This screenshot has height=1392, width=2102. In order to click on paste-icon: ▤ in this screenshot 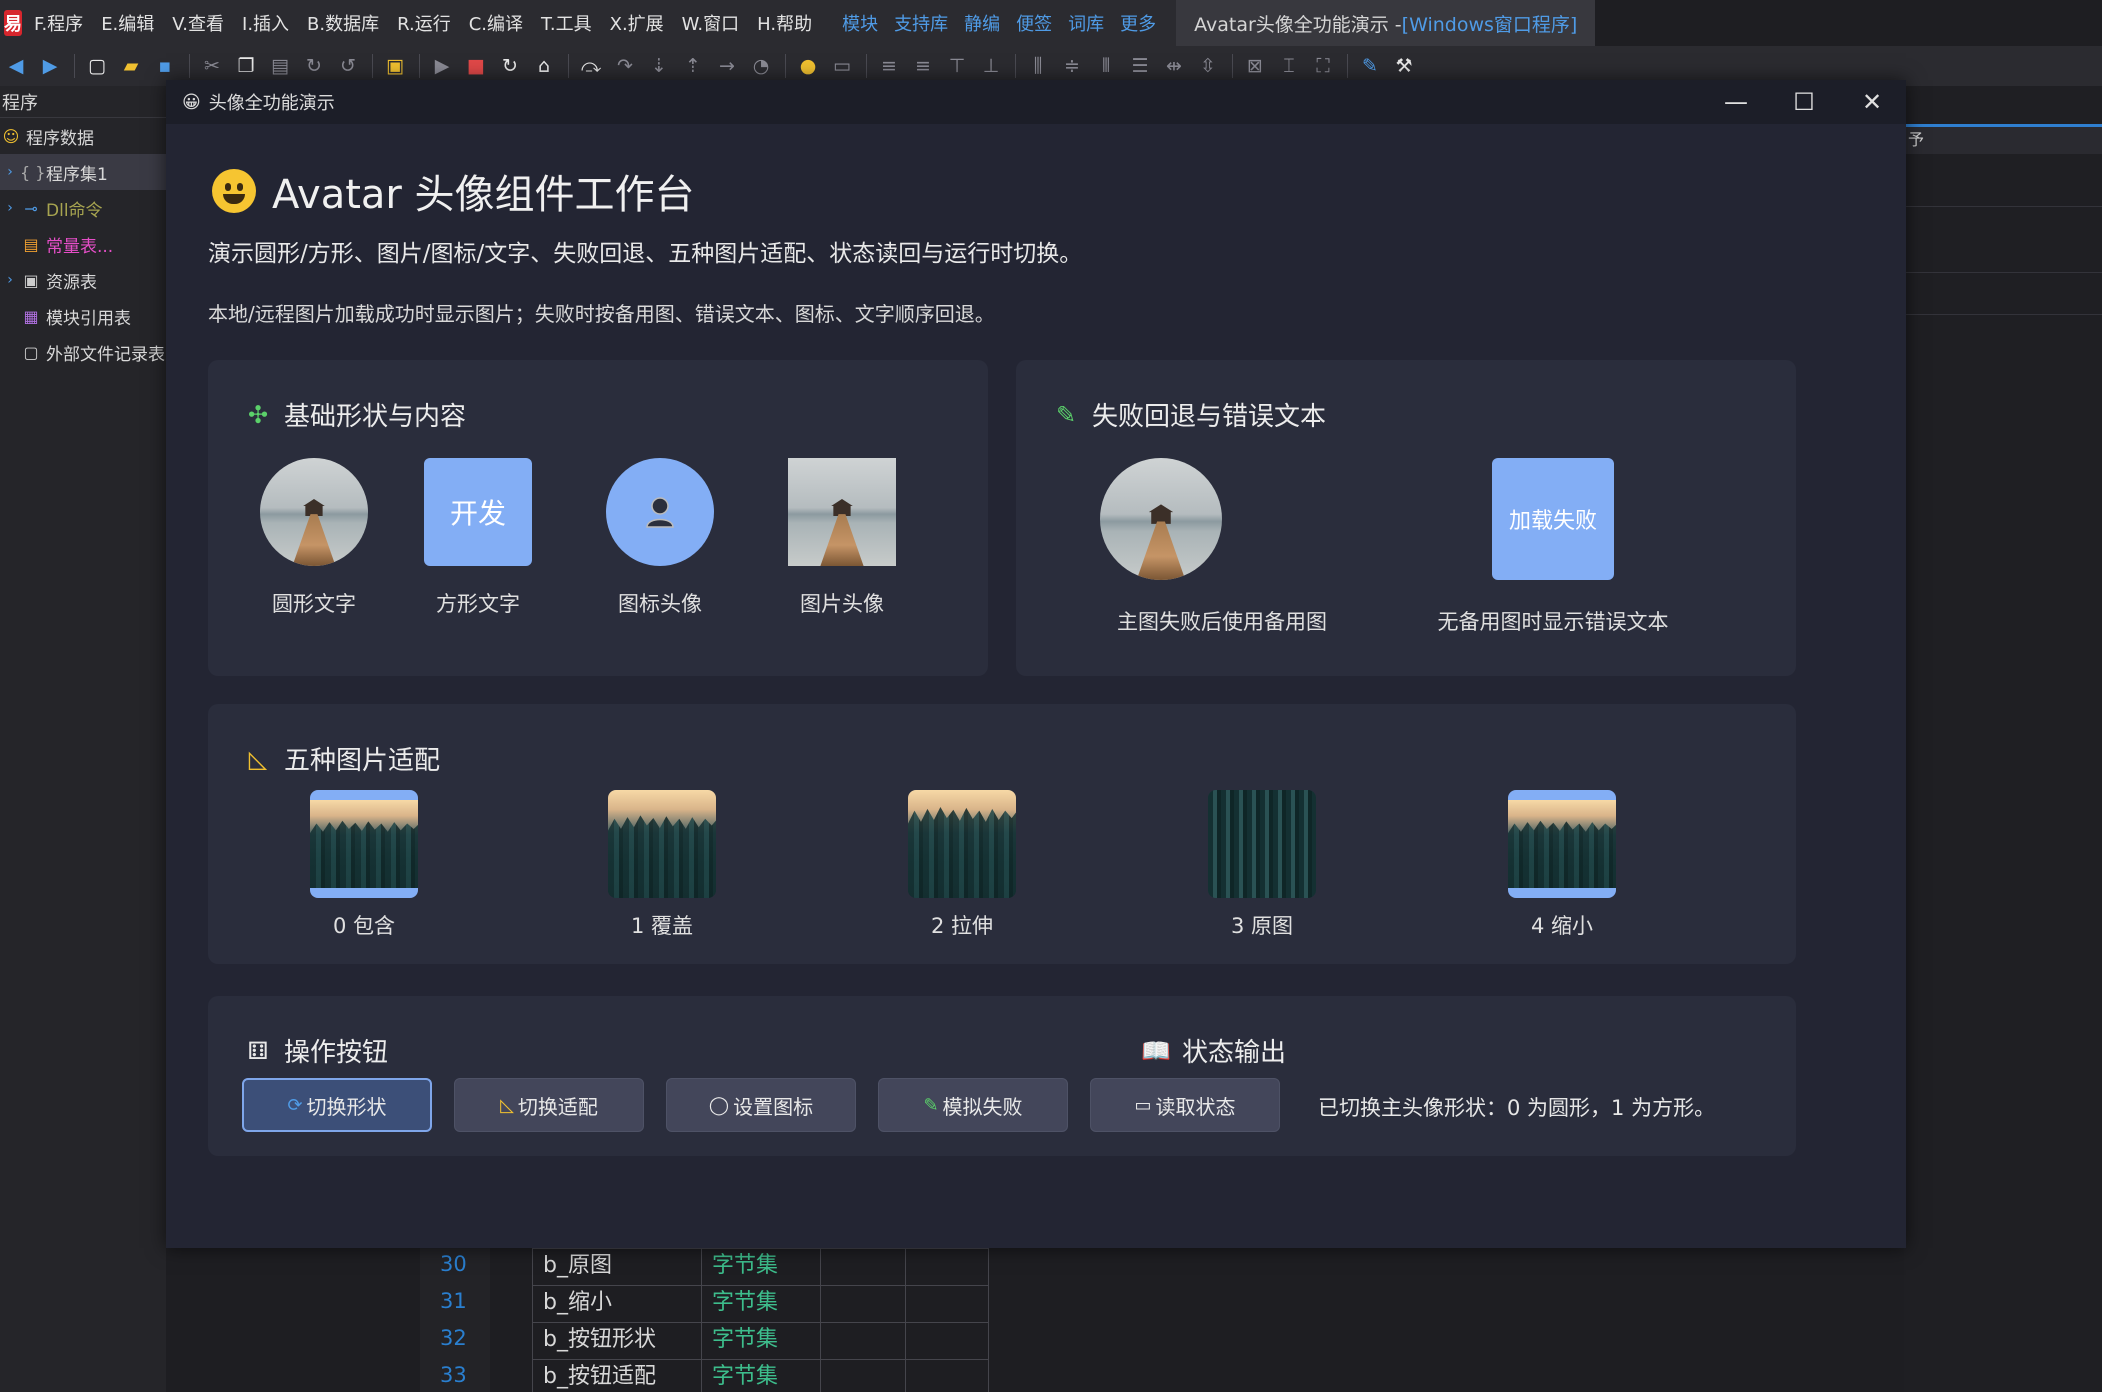, I will do `click(280, 66)`.